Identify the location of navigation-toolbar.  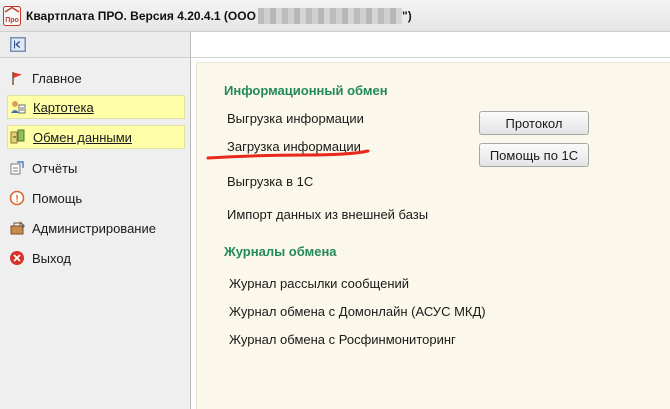
(95, 45).